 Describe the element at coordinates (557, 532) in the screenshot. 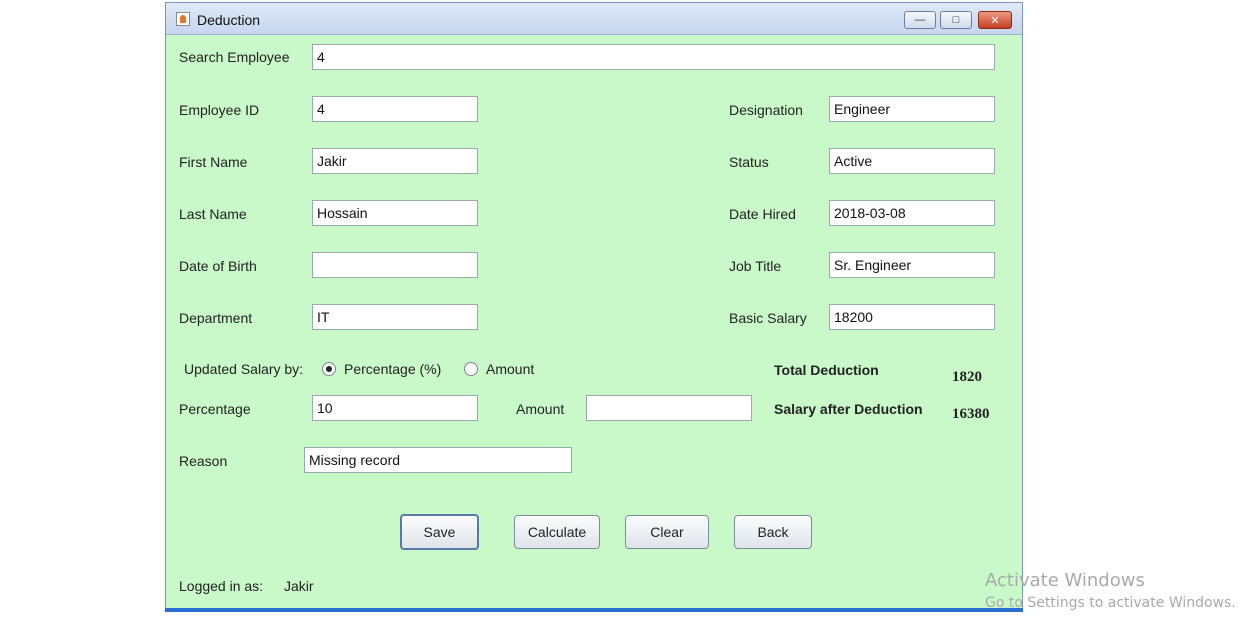

I see `calculate-button: Calculate` at that location.